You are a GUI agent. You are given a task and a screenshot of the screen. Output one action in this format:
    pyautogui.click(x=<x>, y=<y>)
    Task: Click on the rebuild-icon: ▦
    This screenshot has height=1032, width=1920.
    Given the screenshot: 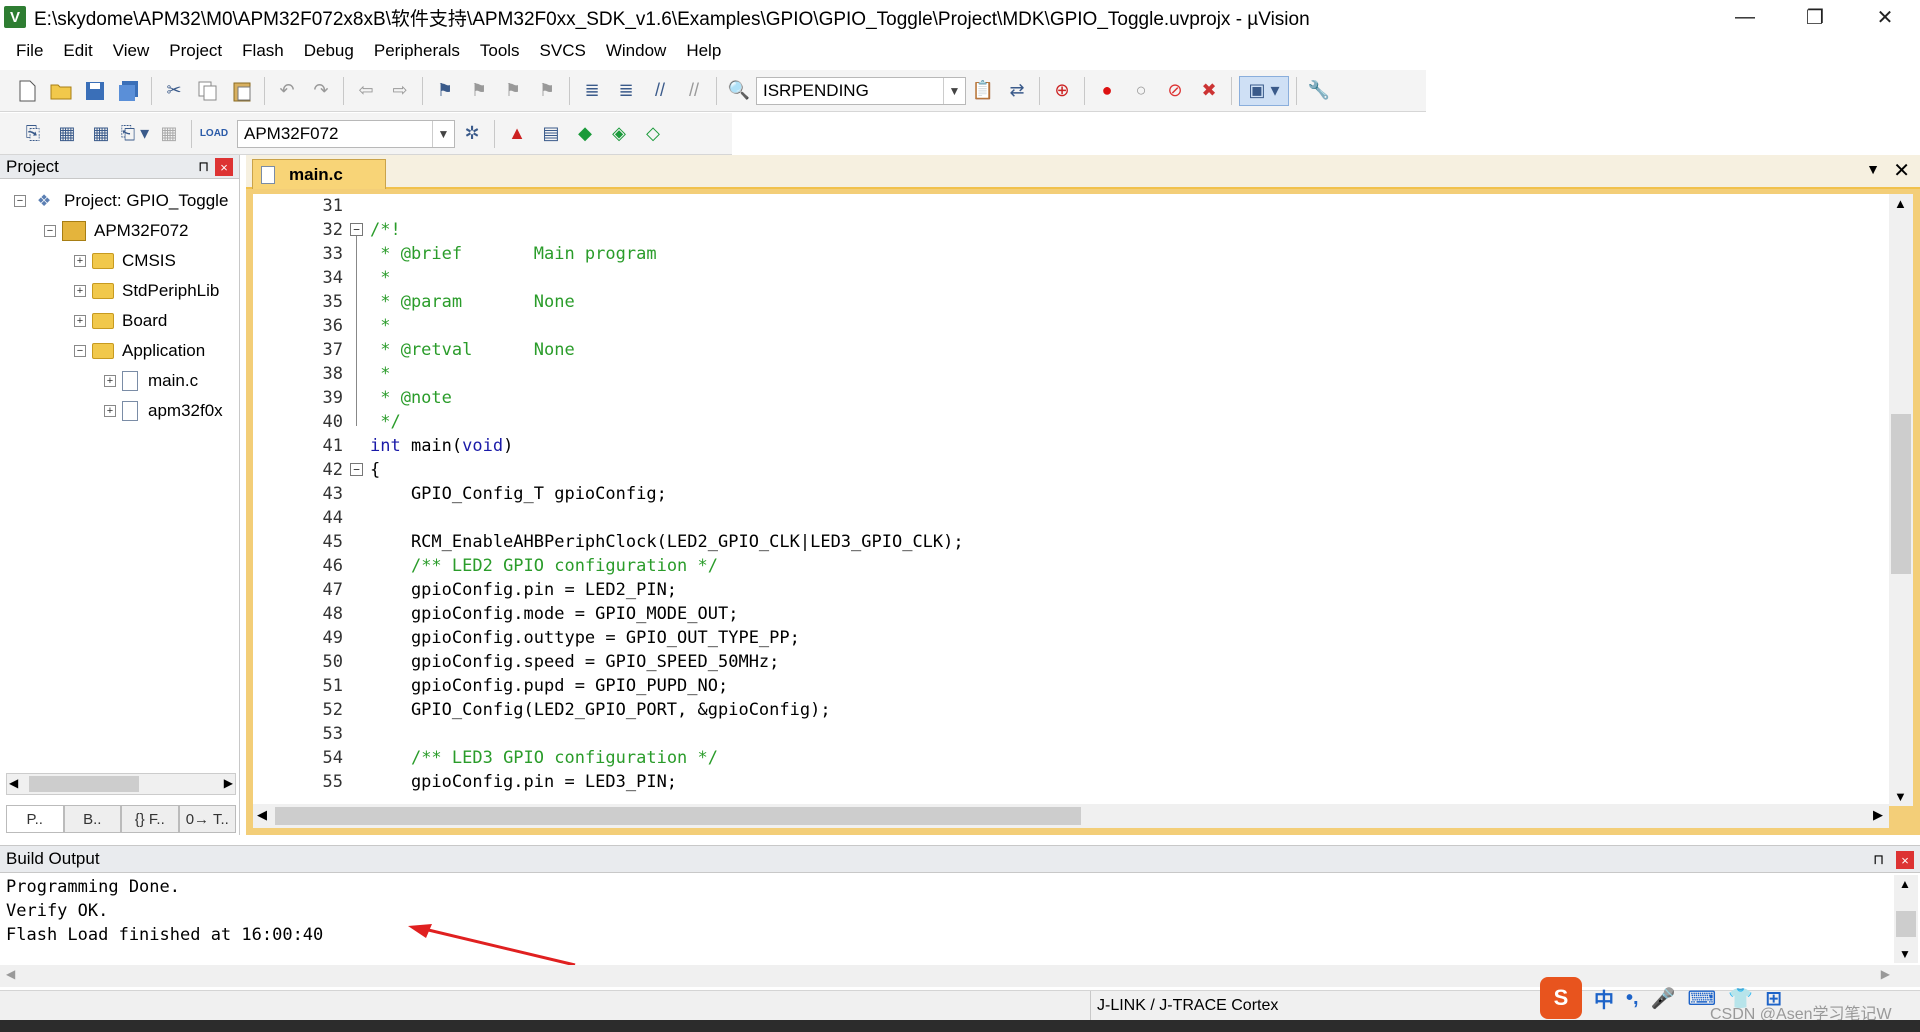 What is the action you would take?
    pyautogui.click(x=101, y=134)
    